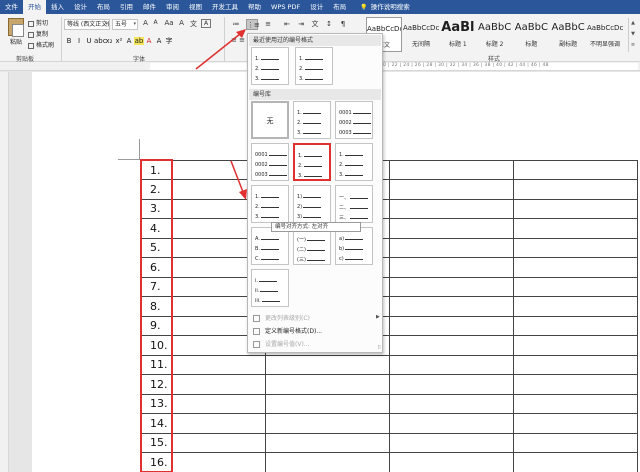 The width and height of the screenshot is (640, 472). I want to click on character-border-button: A, so click(206, 23).